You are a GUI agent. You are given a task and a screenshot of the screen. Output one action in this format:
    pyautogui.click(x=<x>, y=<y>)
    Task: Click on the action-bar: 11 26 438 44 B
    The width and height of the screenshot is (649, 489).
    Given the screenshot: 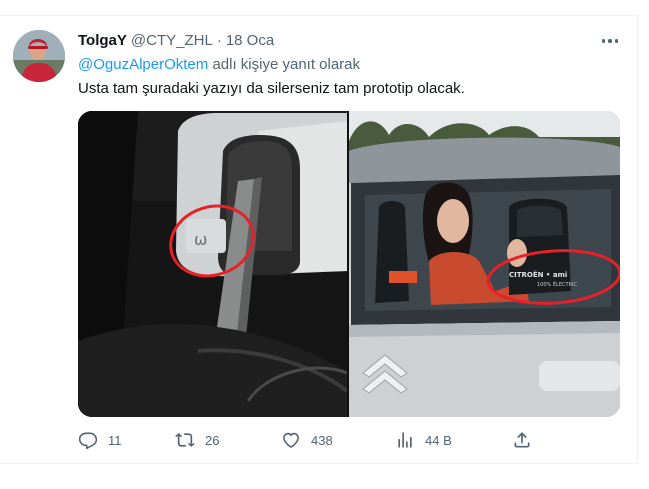 What is the action you would take?
    pyautogui.click(x=308, y=440)
    